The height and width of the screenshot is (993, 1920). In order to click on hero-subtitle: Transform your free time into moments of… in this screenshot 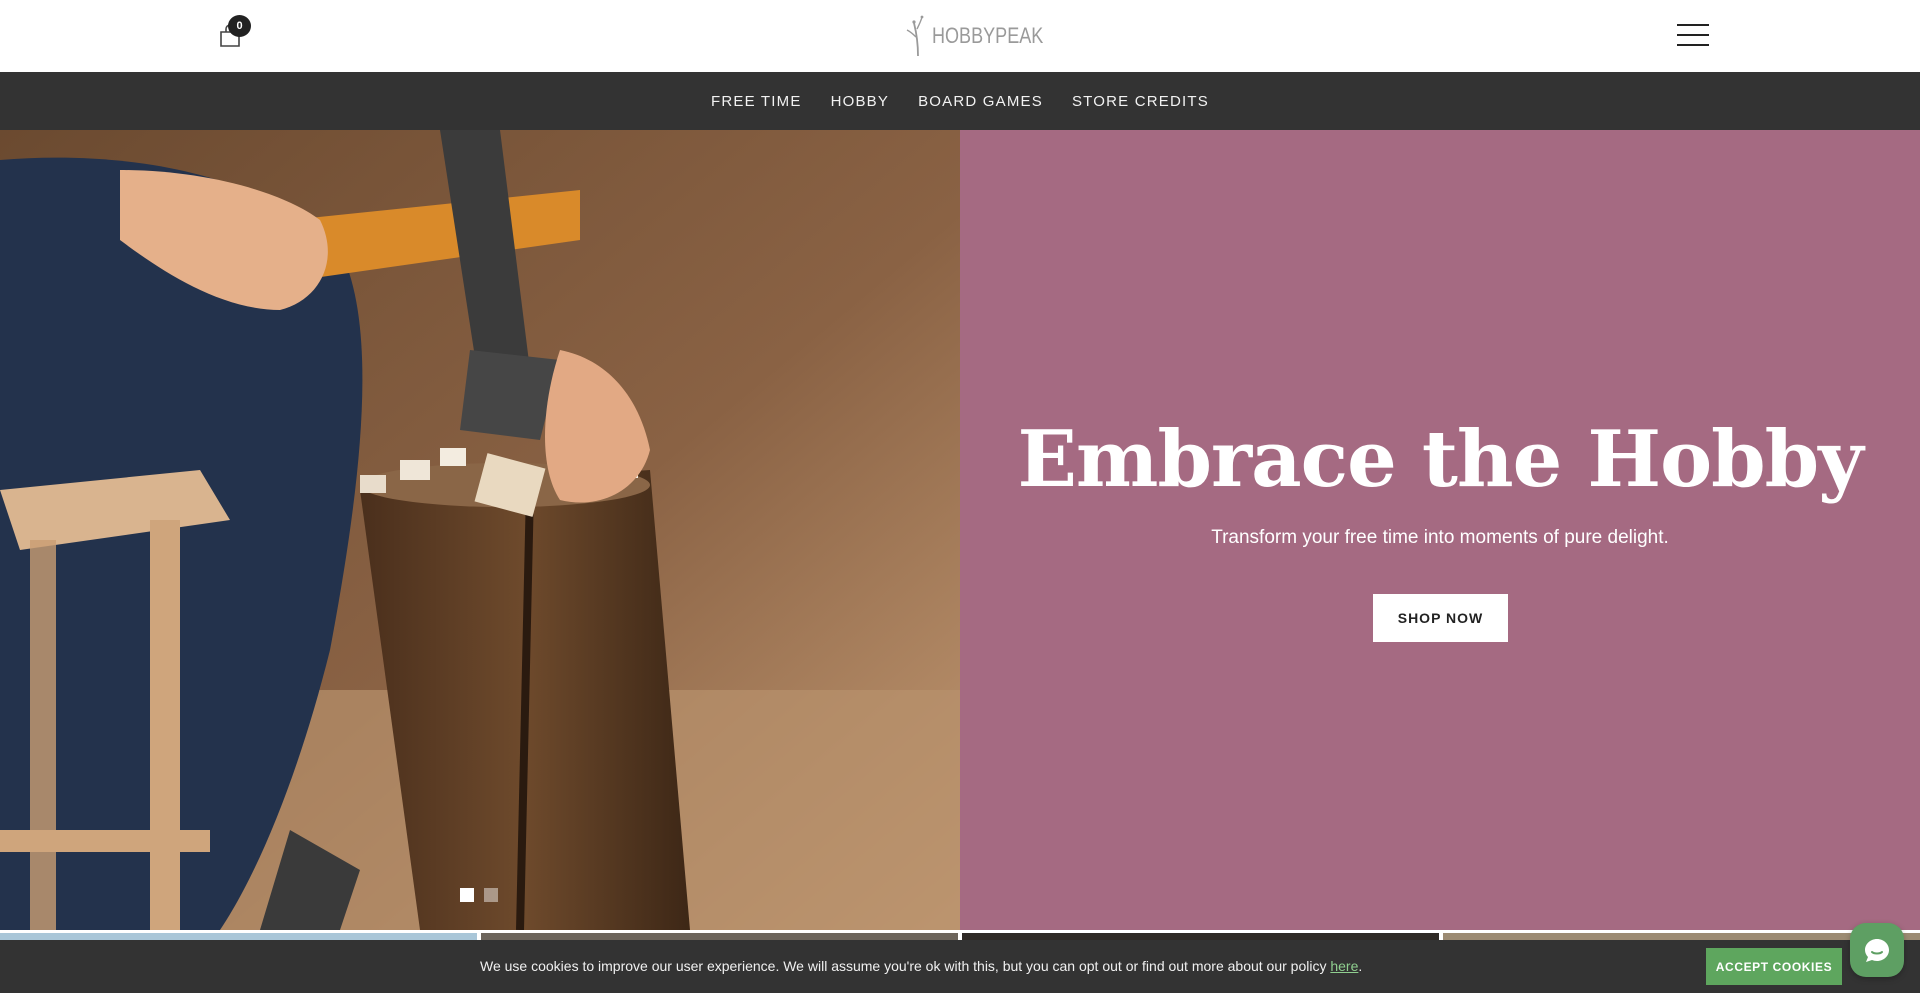, I will do `click(1440, 537)`.